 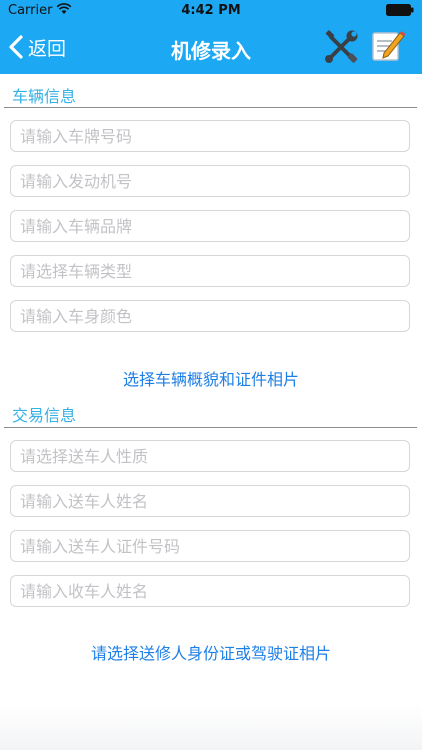 I want to click on sender-id-photo-button: 请选择送修人身份证或驾驶证相片, so click(x=211, y=652).